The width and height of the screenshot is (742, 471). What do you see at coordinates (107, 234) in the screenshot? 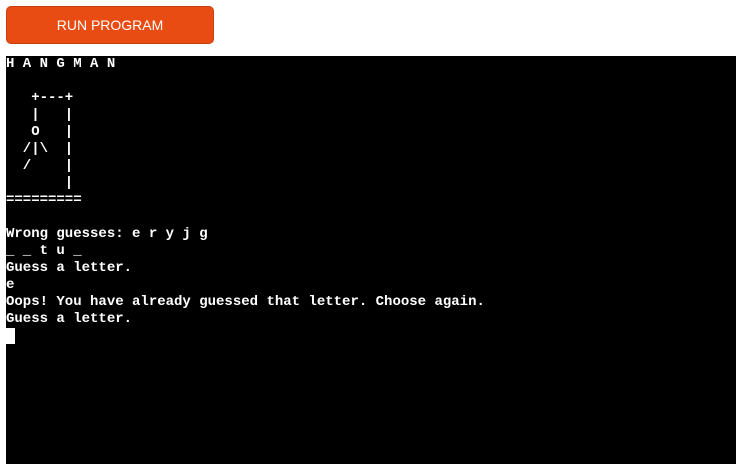
I see `terminal-line: Wrong guesses: e r y j g` at bounding box center [107, 234].